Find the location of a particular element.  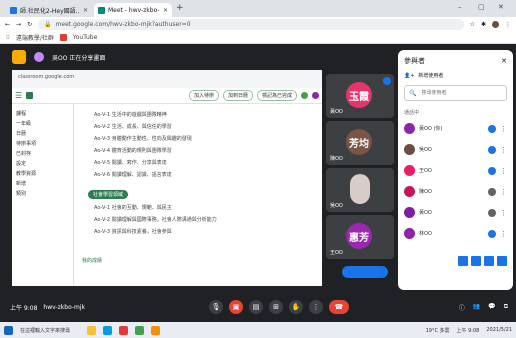

participant-name: 王OO is located at coordinates (336, 253).